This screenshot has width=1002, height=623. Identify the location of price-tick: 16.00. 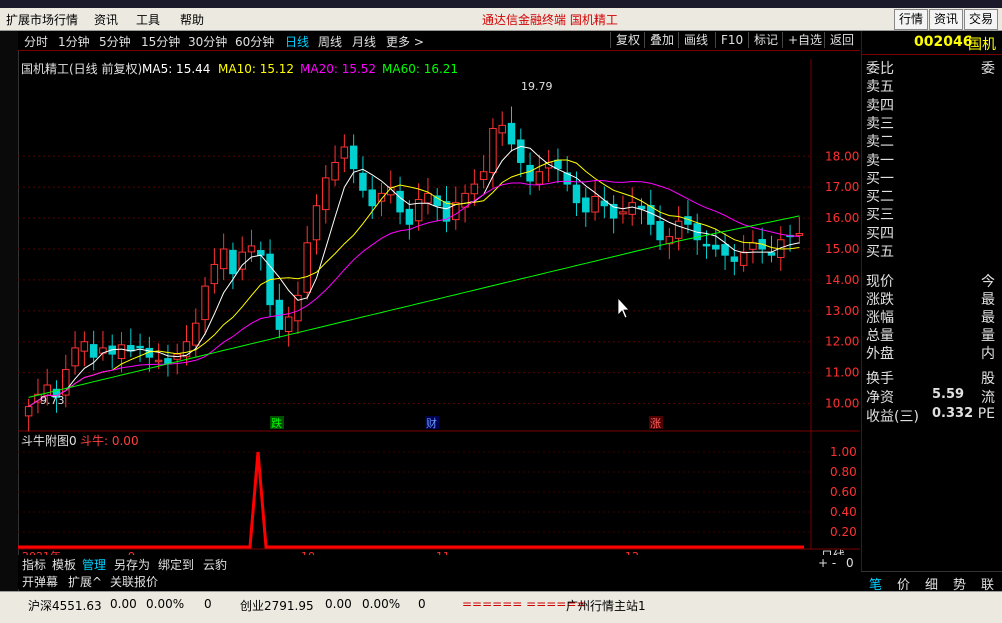
(842, 218).